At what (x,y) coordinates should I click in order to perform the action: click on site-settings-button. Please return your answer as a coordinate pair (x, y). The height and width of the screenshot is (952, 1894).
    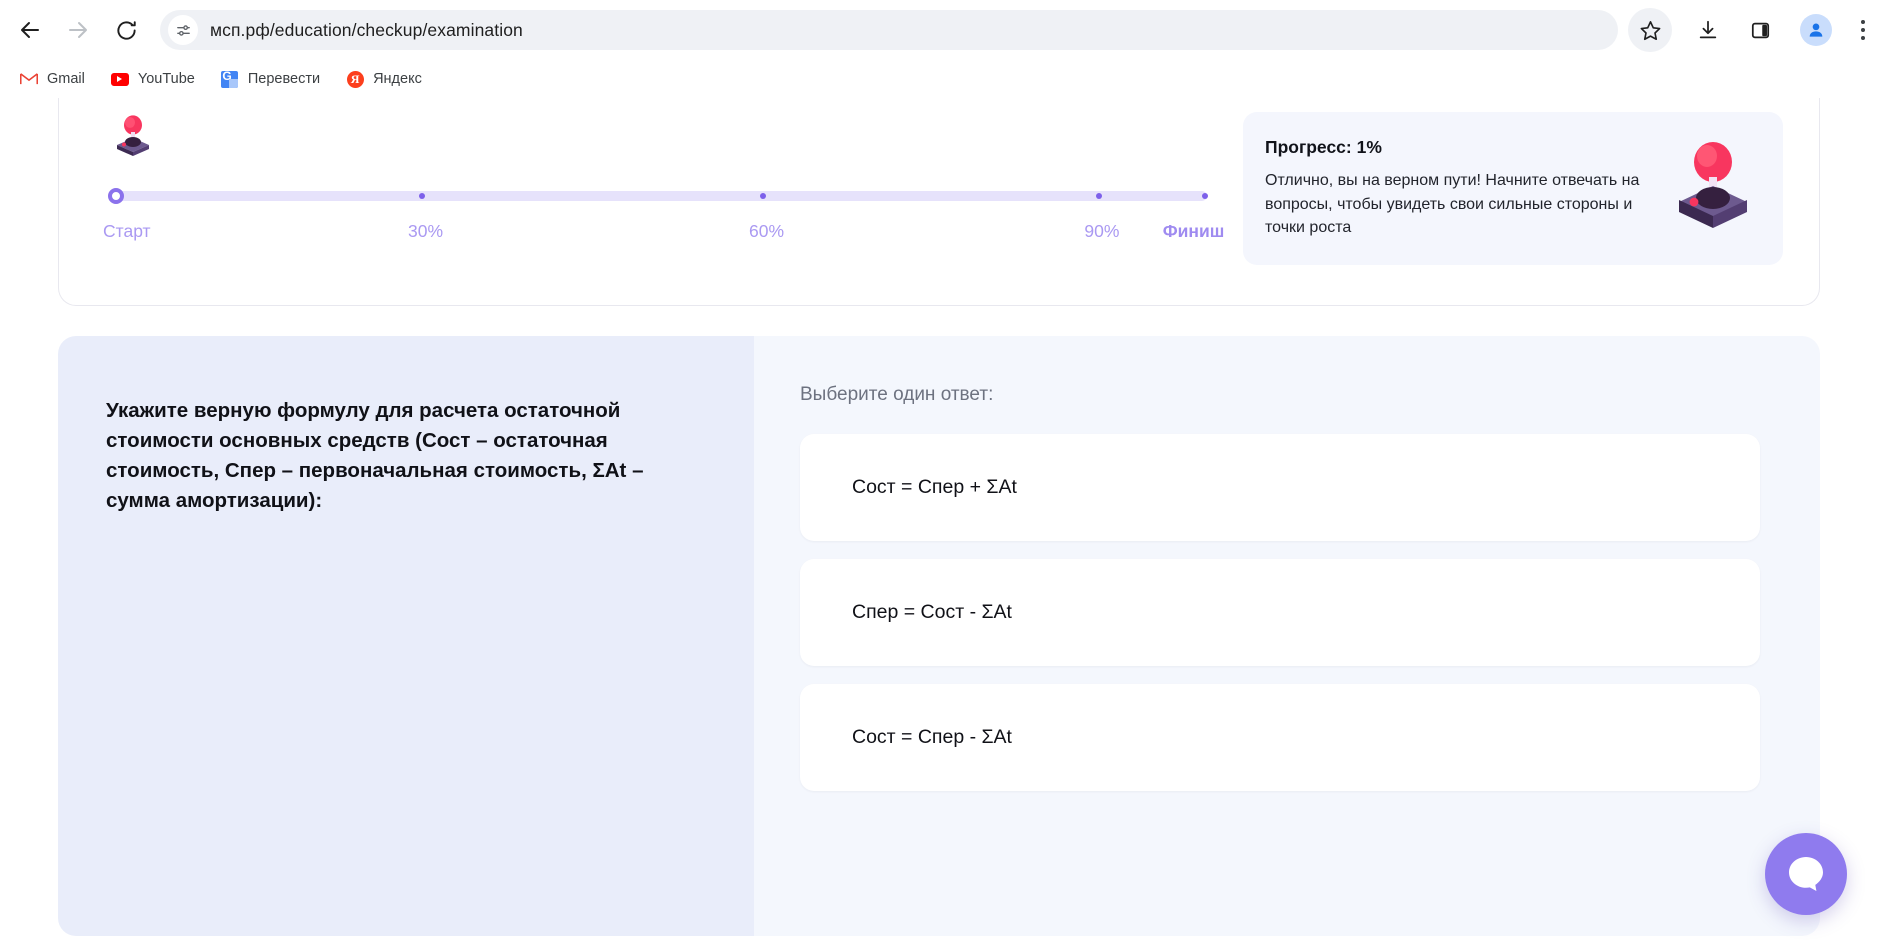
    Looking at the image, I should click on (183, 30).